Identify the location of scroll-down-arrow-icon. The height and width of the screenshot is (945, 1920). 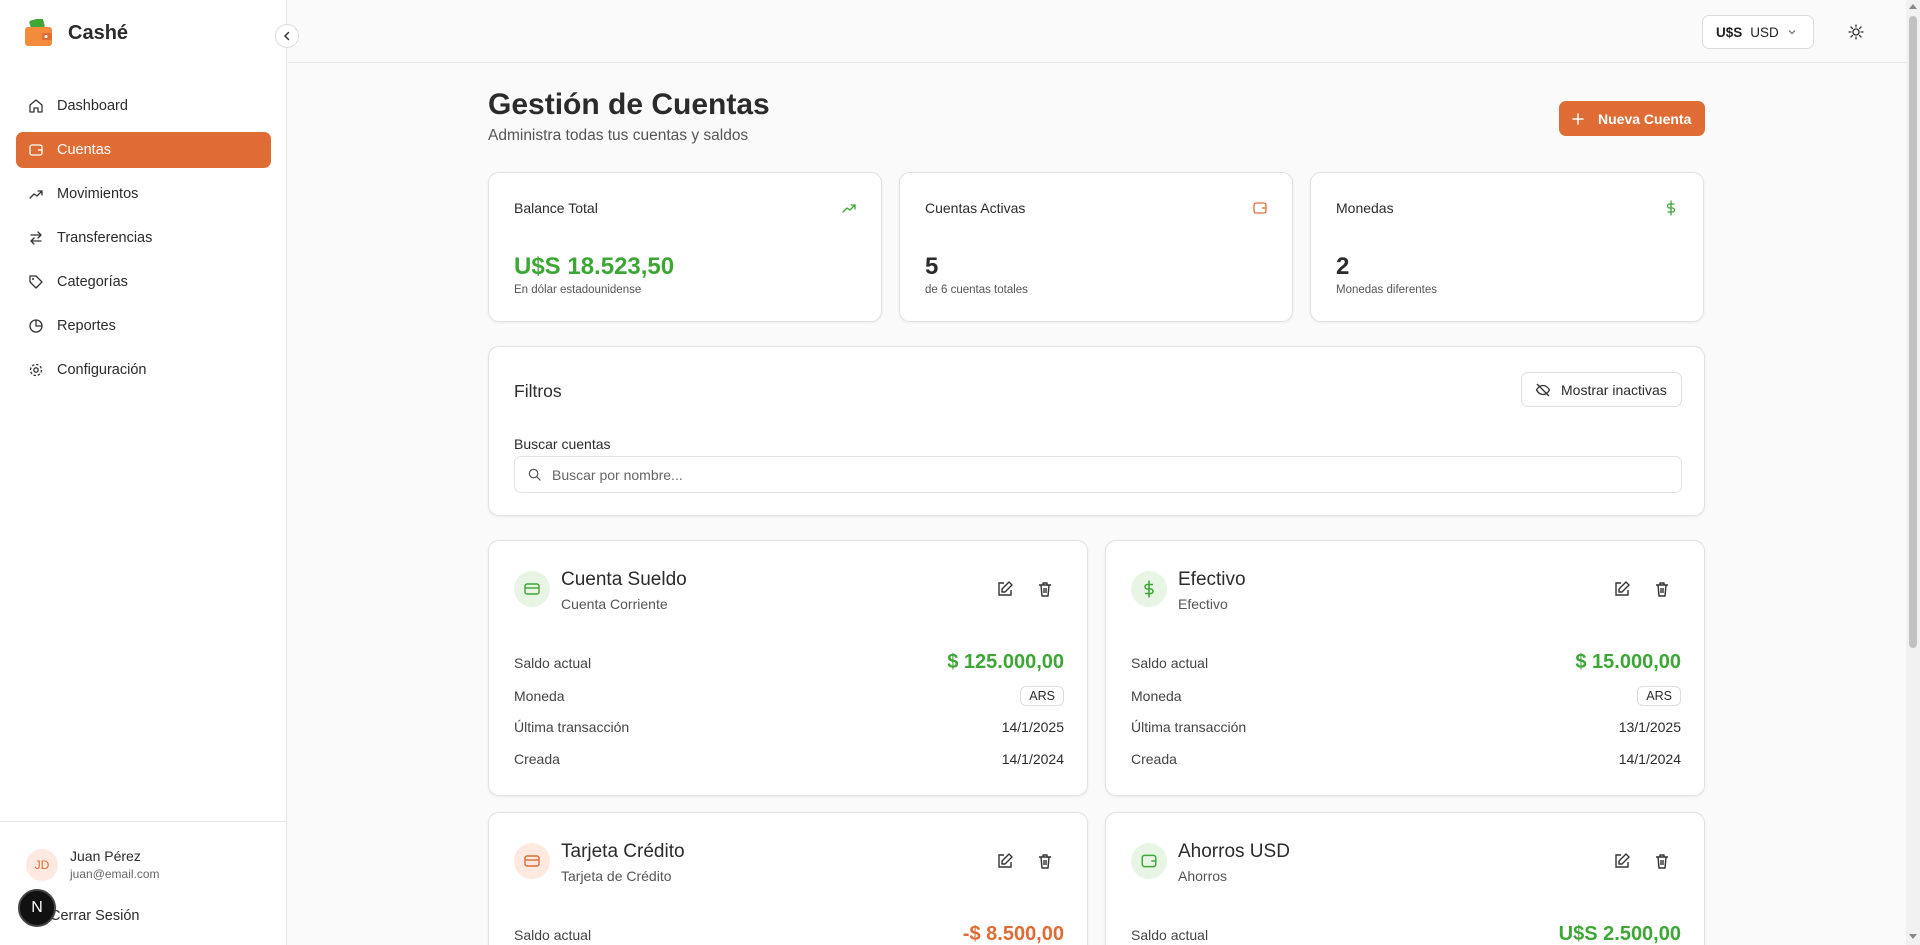
(1913, 936).